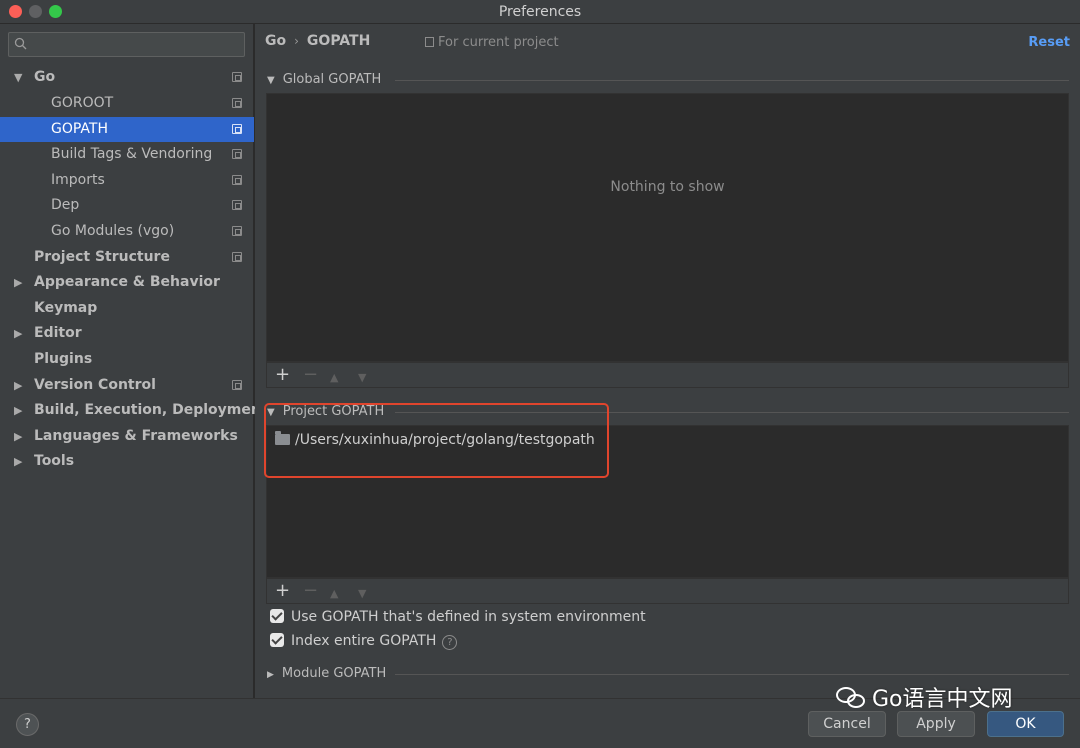  I want to click on sidebar-item-build-execution: ▶ Build, Execution, Deployment, so click(134, 410).